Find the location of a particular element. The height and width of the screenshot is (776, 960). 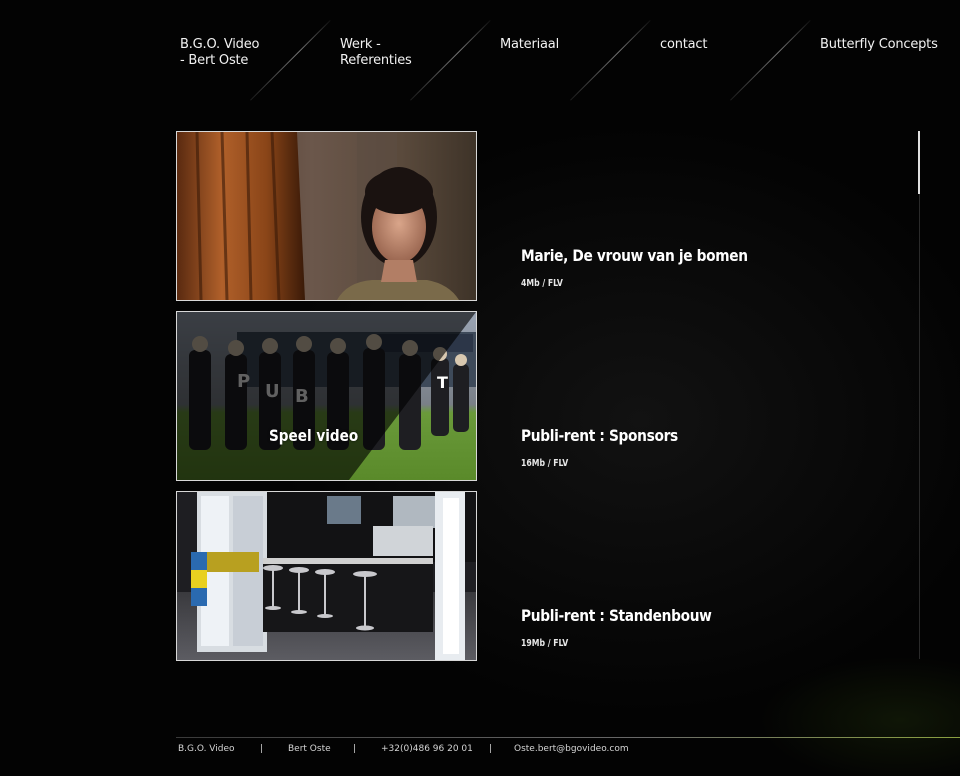

footer-email-link: Oste.bert@bgovideo.com is located at coordinates (571, 749).